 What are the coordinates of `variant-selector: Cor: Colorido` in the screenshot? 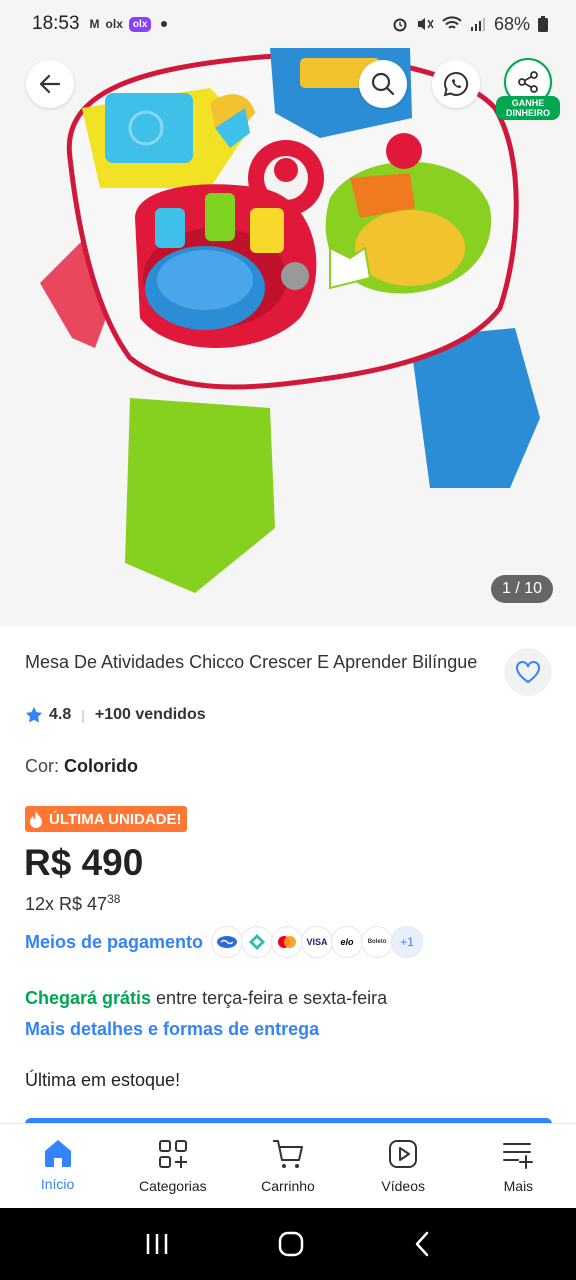 It's located at (81, 766).